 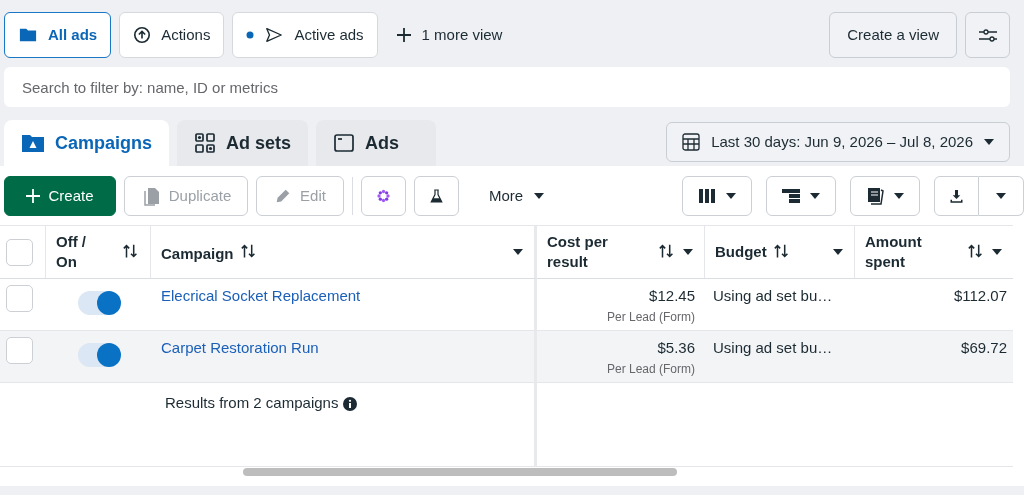 What do you see at coordinates (205, 143) in the screenshot?
I see `grid-icon` at bounding box center [205, 143].